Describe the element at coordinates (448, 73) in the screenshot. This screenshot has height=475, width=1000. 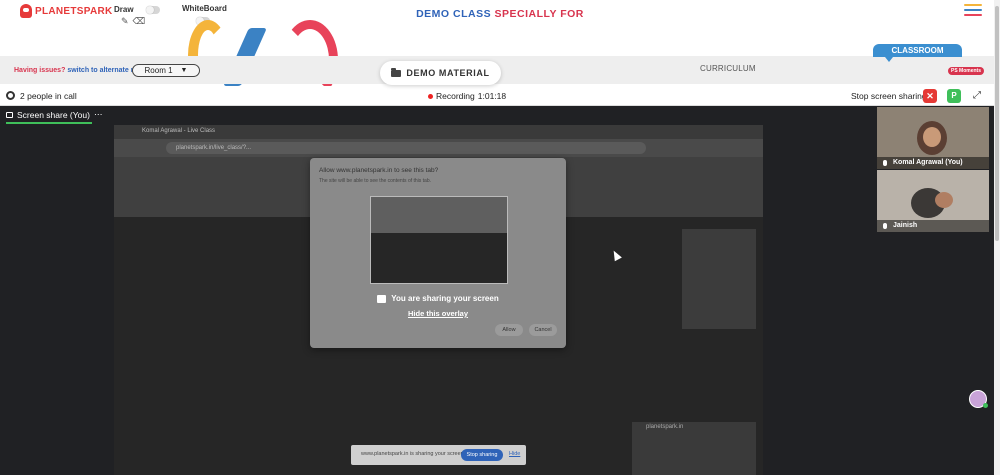
I see `demo-material-label: DEMO MATERIAL` at that location.